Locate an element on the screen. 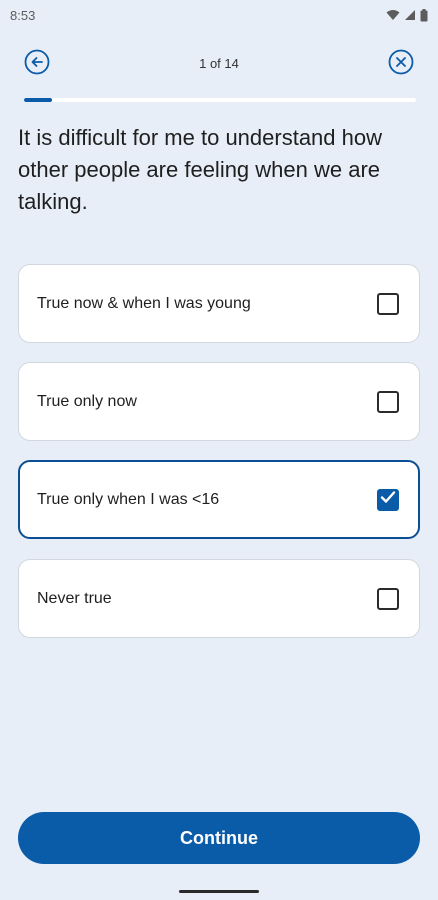  home-indicator is located at coordinates (219, 891).